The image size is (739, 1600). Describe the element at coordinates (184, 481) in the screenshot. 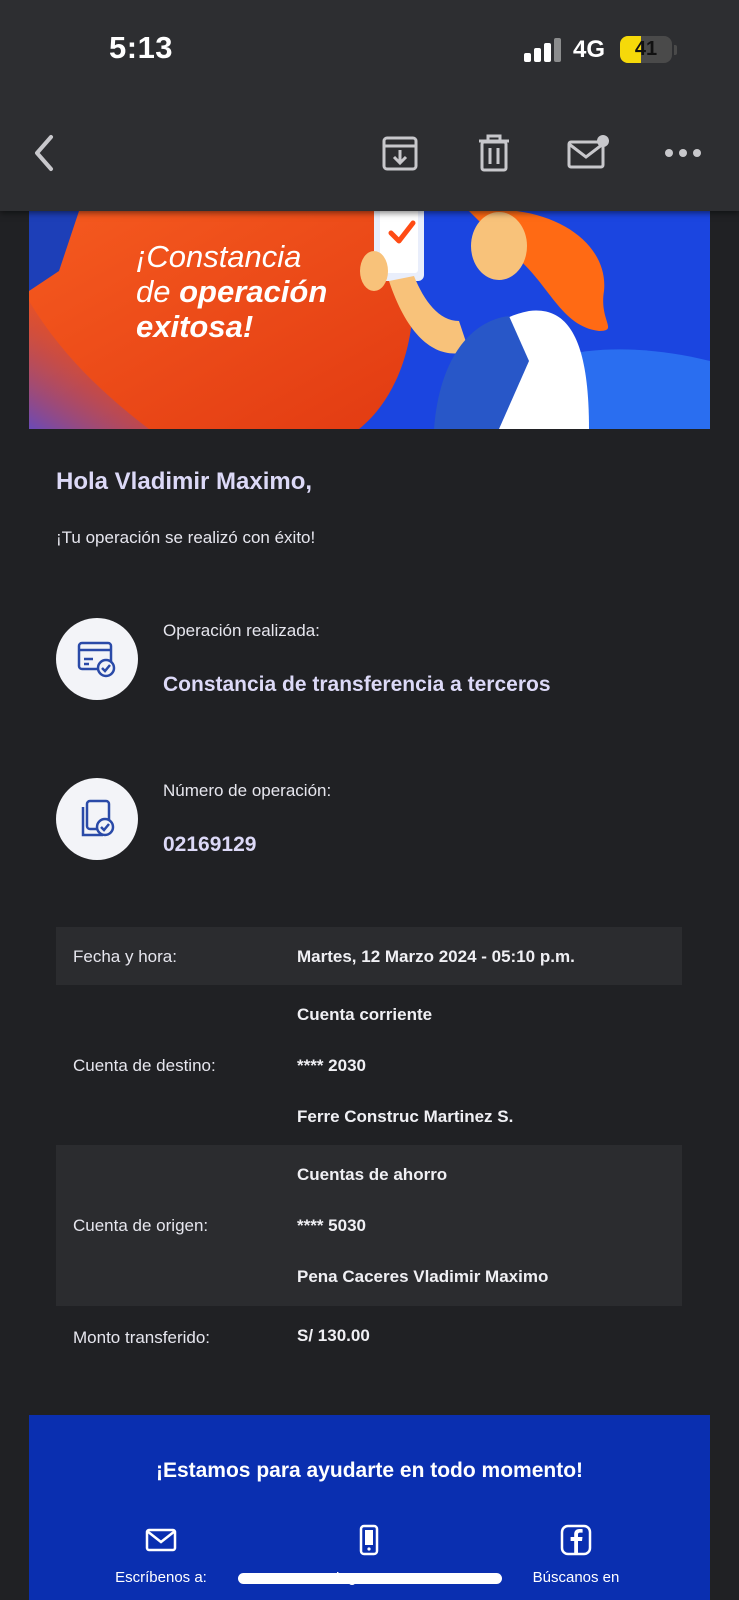

I see `greeting-heading: Hola Vladimir Maximo,` at that location.